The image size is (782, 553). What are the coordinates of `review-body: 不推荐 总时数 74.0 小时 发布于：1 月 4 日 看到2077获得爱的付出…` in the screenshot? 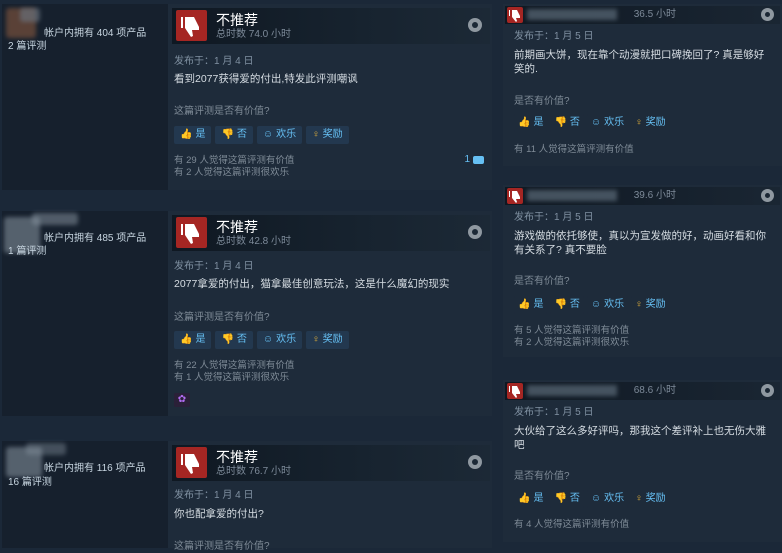 It's located at (330, 97).